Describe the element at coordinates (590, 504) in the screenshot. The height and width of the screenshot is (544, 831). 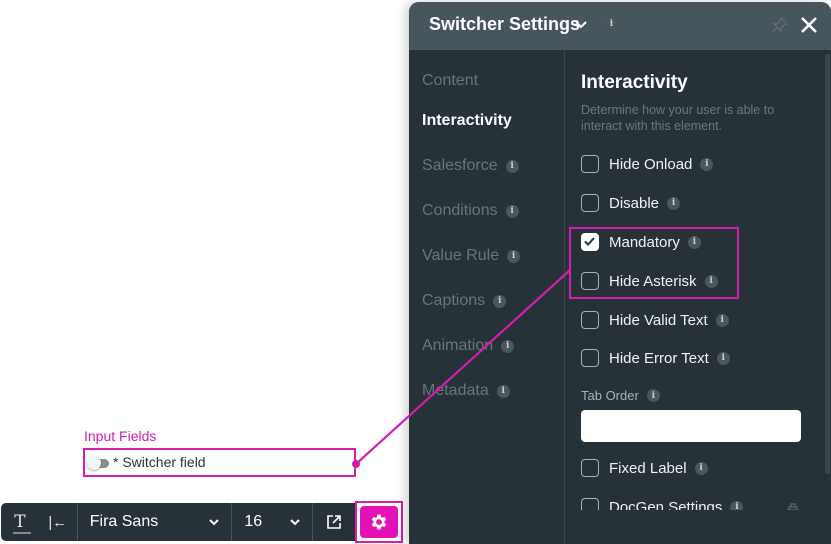
I see `docgen-checkbox` at that location.